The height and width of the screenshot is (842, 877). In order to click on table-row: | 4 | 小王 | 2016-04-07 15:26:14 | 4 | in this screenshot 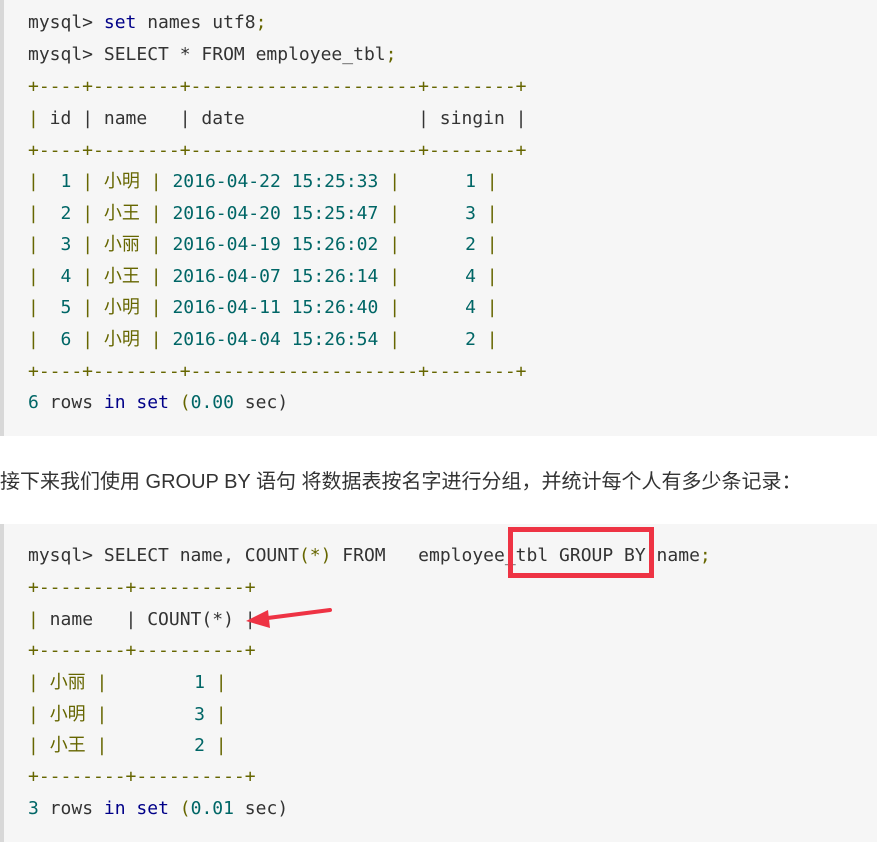, I will do `click(263, 276)`.